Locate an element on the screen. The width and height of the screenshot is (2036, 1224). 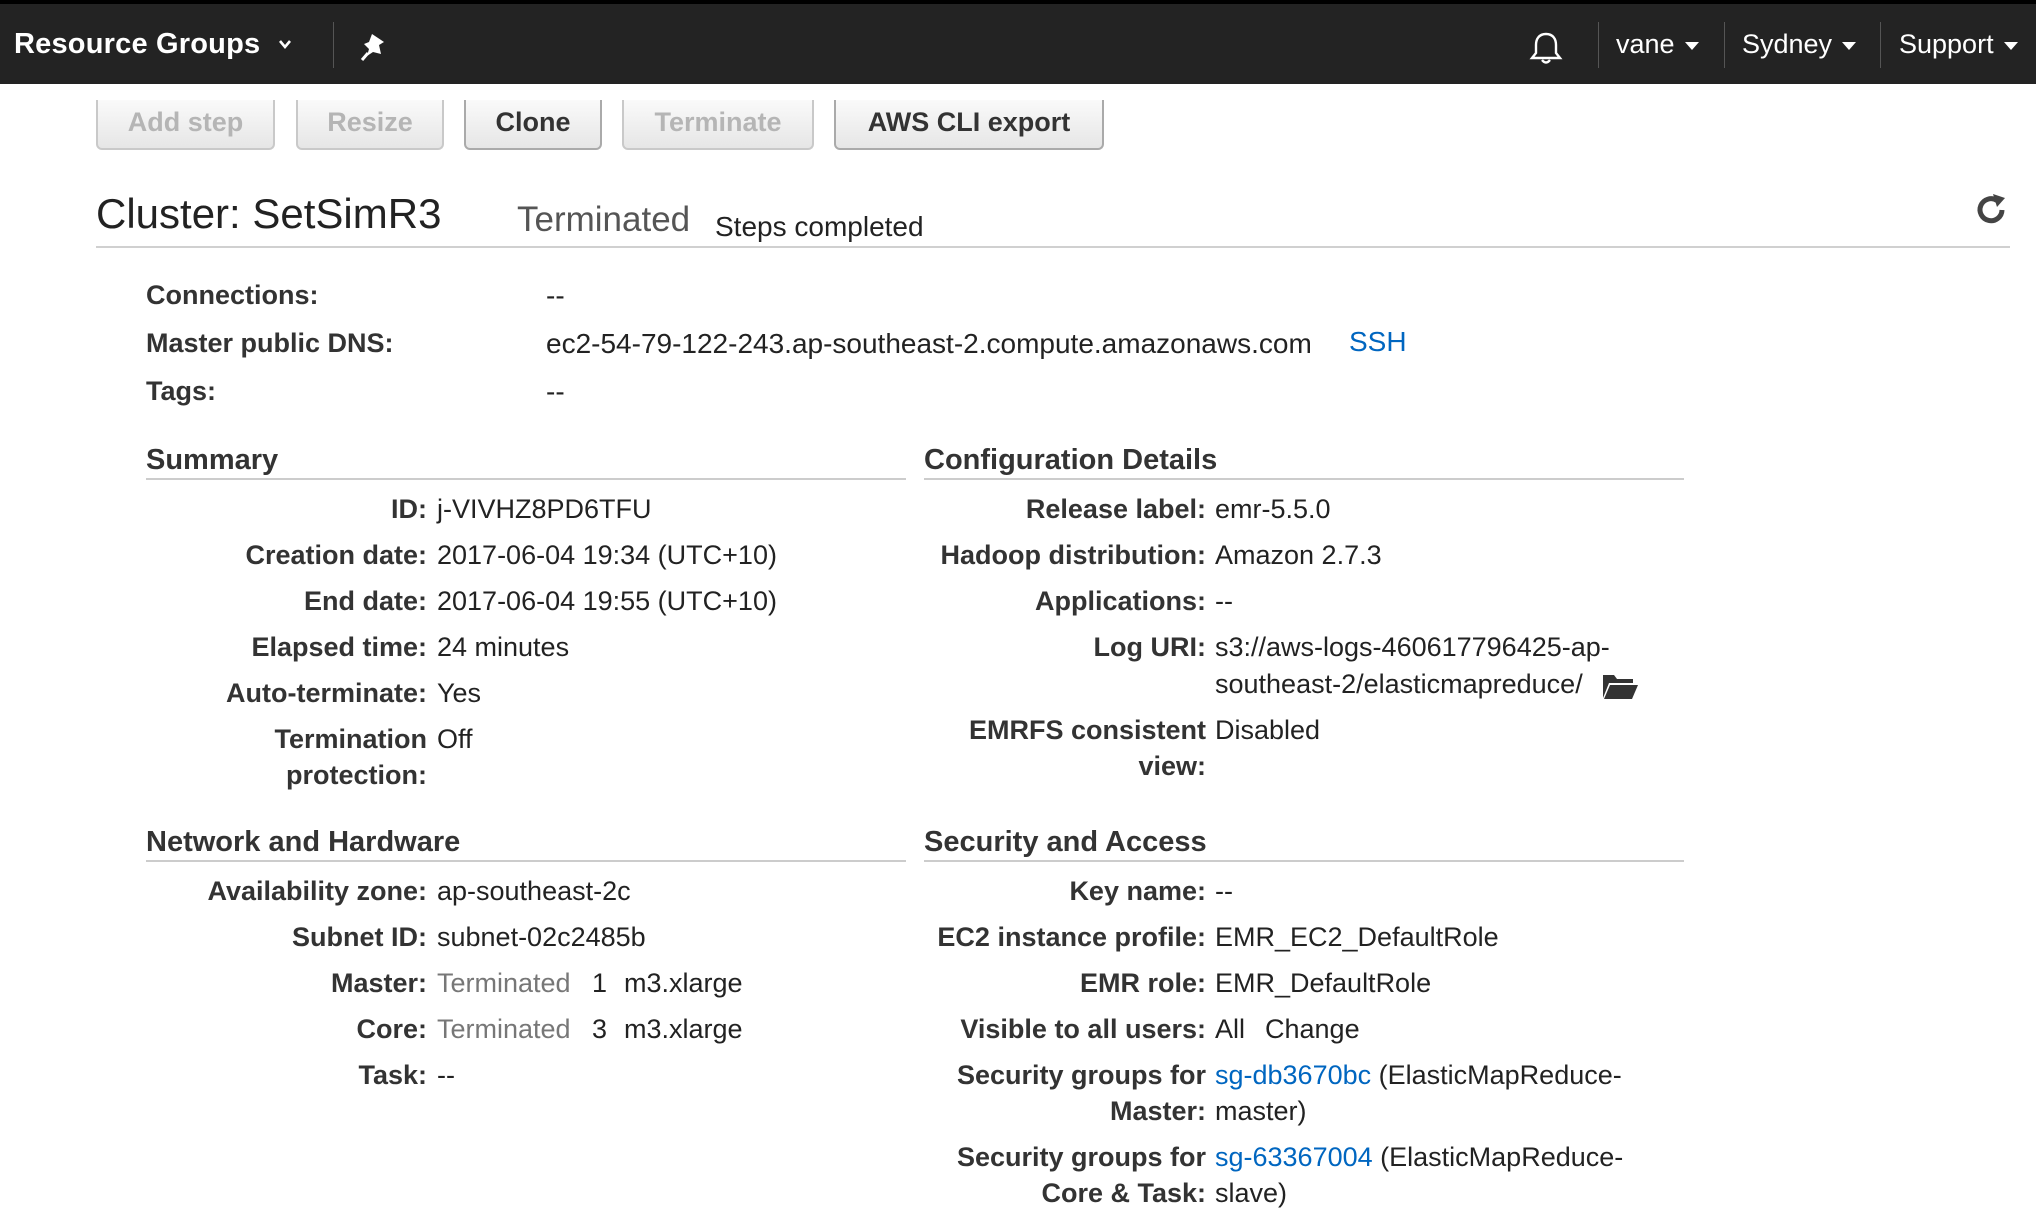
sg-core-task-link: sg-63367004 is located at coordinates (1294, 1157).